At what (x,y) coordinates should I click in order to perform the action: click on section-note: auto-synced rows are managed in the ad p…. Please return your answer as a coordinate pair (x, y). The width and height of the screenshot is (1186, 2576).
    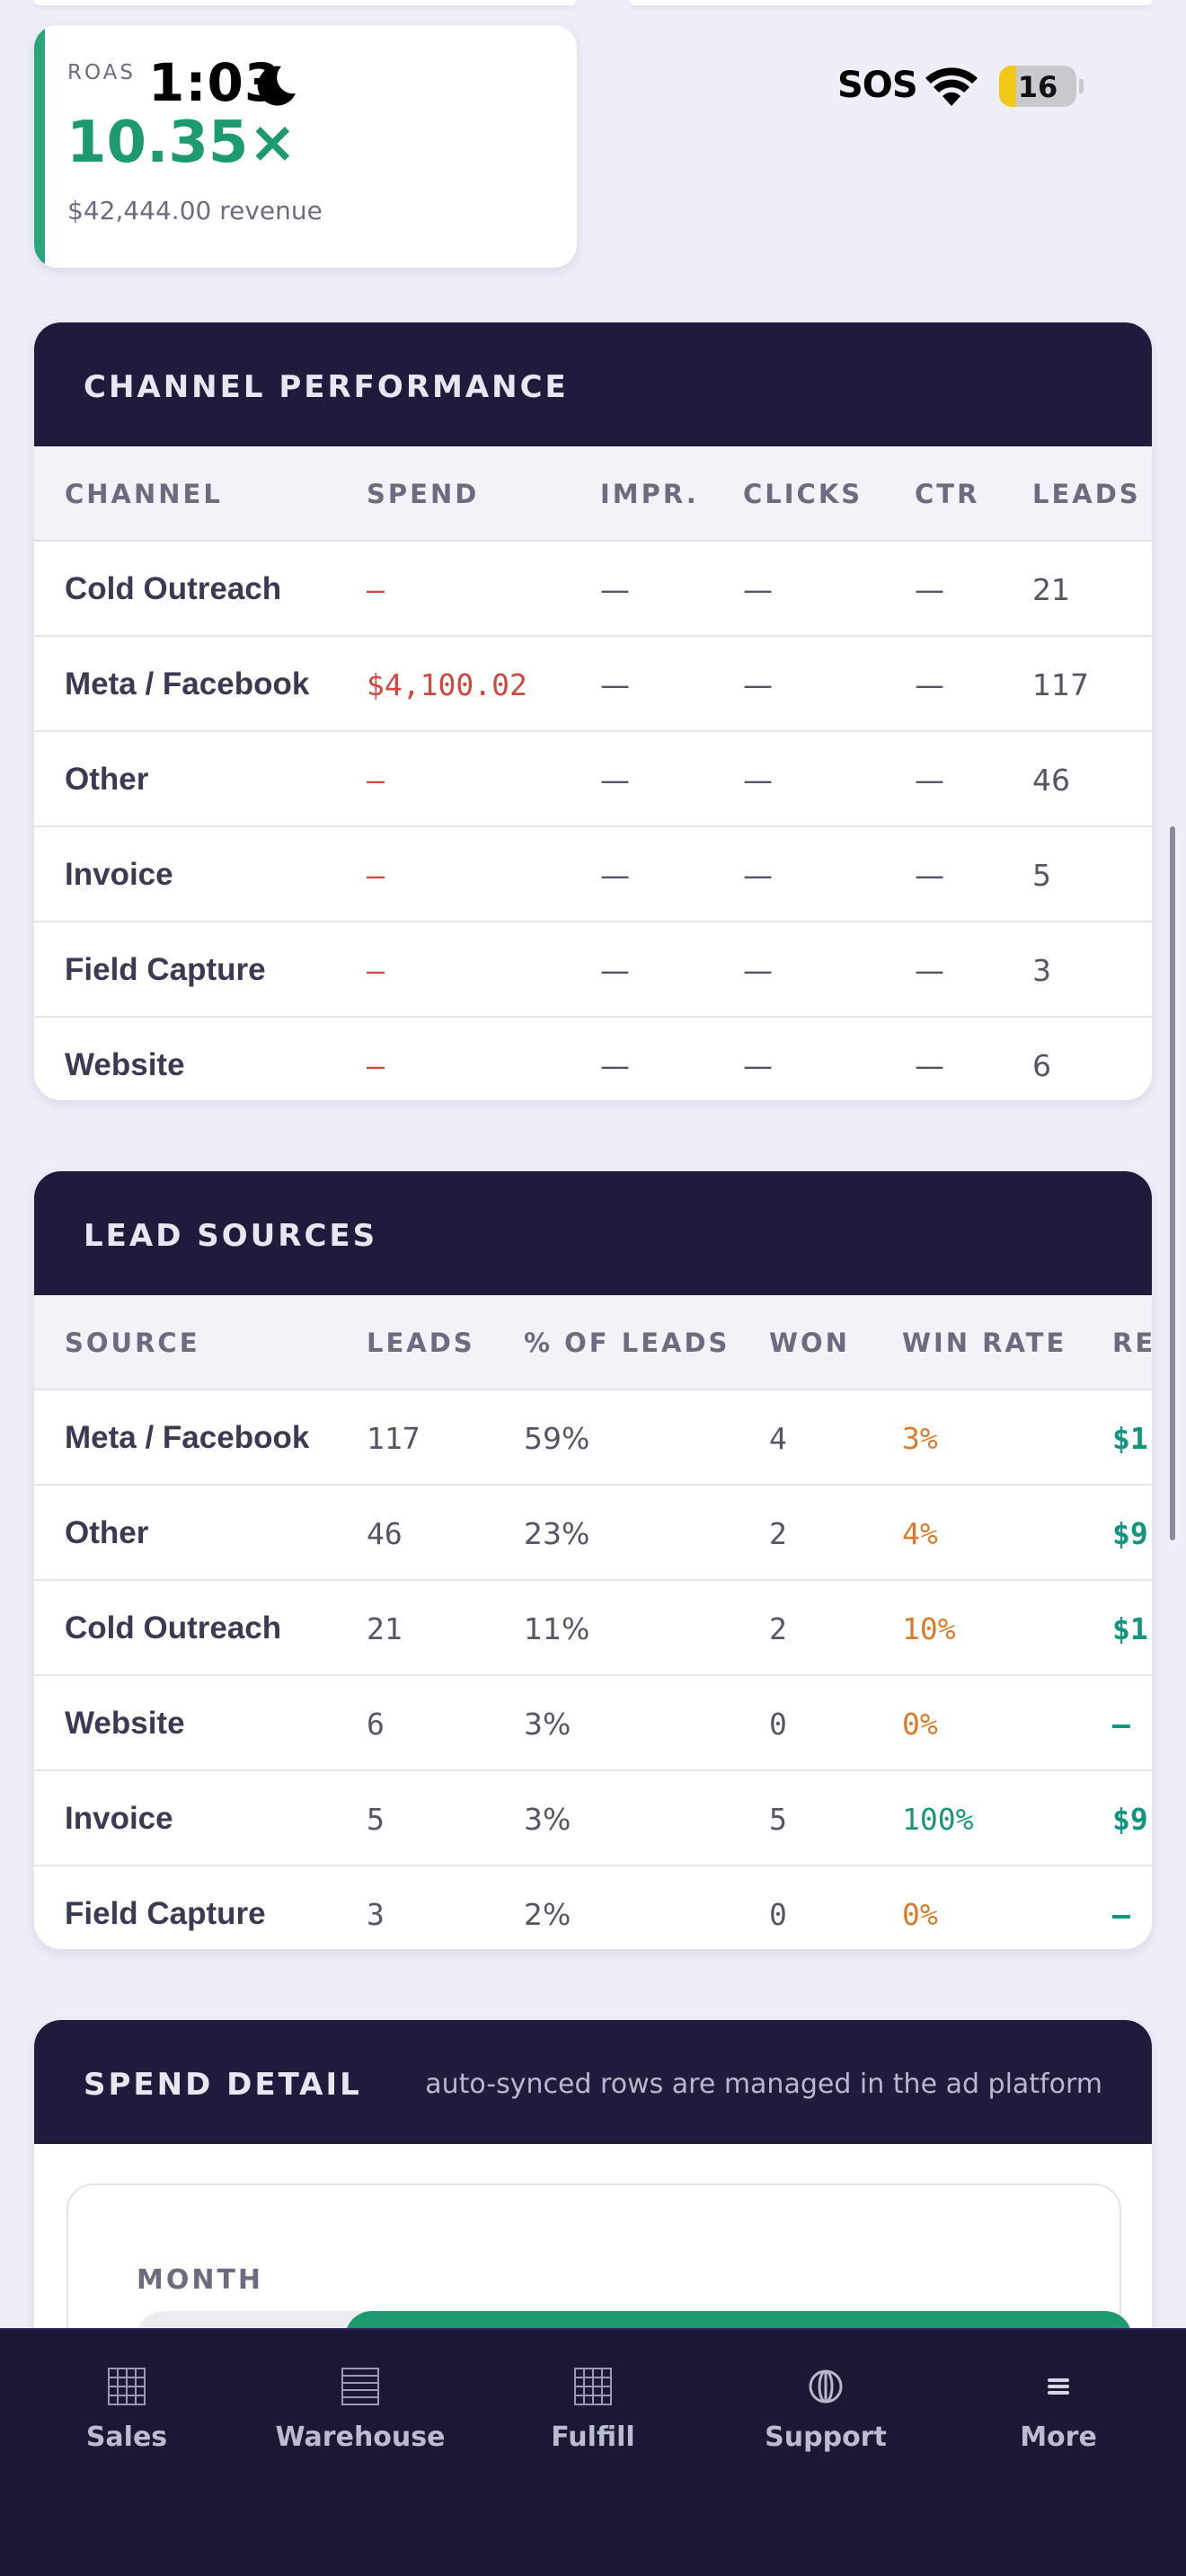
    Looking at the image, I should click on (763, 2084).